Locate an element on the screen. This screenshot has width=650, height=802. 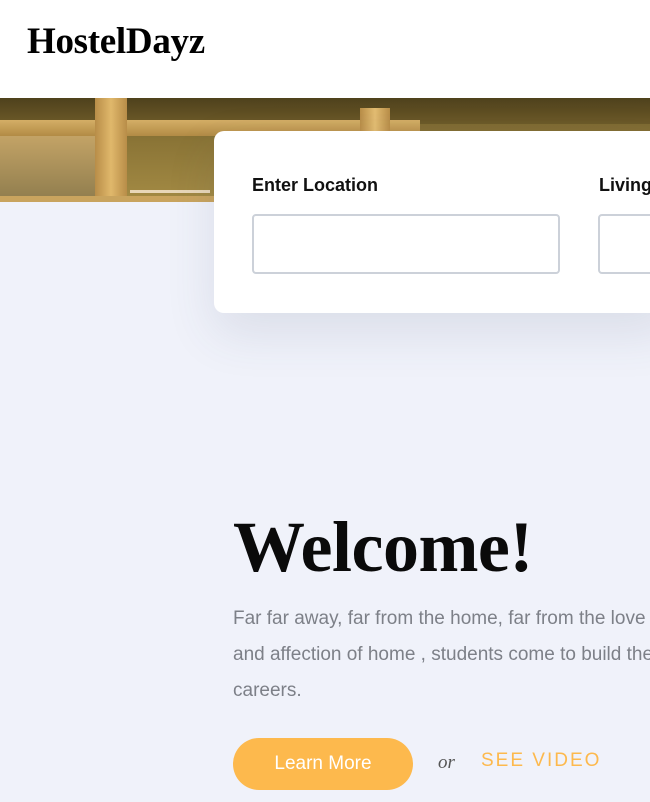
living-label: Living is located at coordinates (624, 185).